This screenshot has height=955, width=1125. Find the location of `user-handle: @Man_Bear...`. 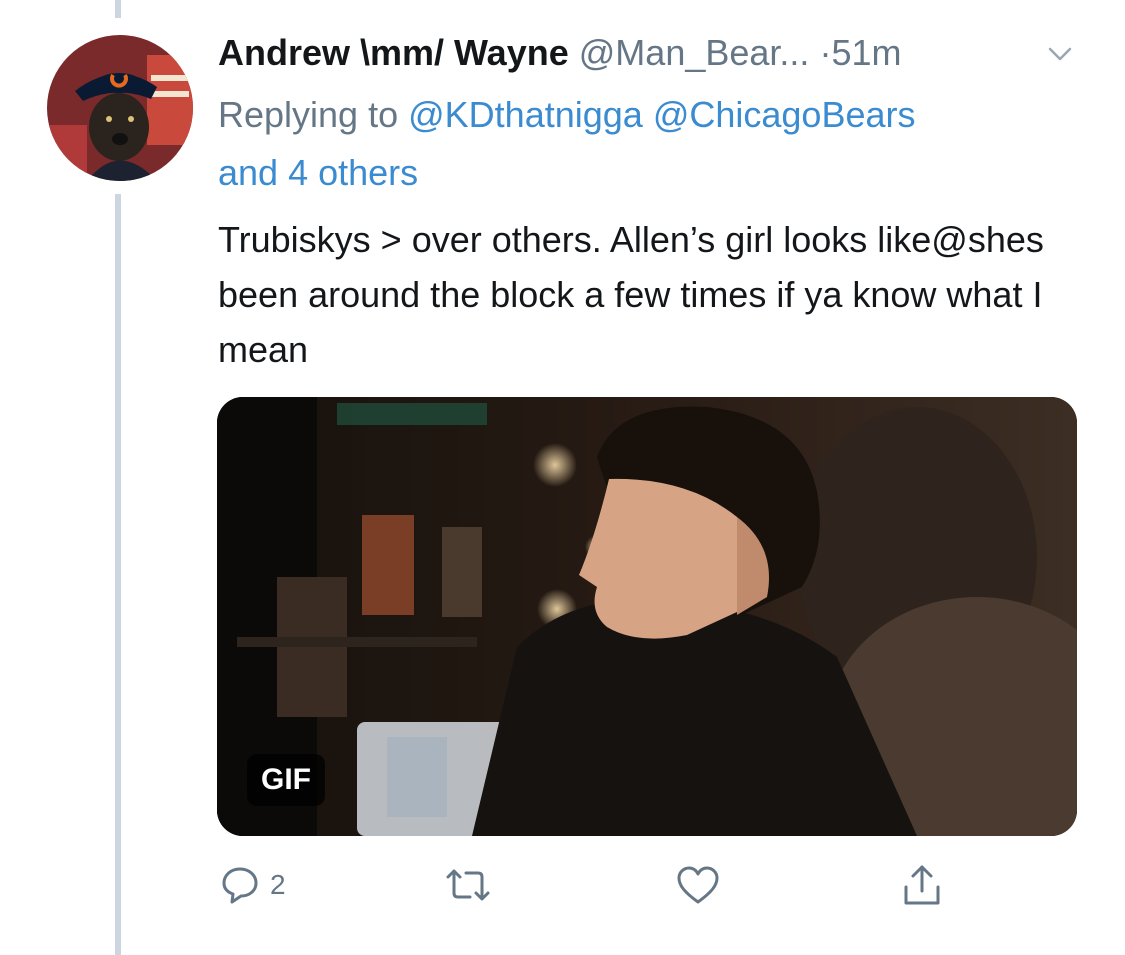

user-handle: @Man_Bear... is located at coordinates (694, 52).